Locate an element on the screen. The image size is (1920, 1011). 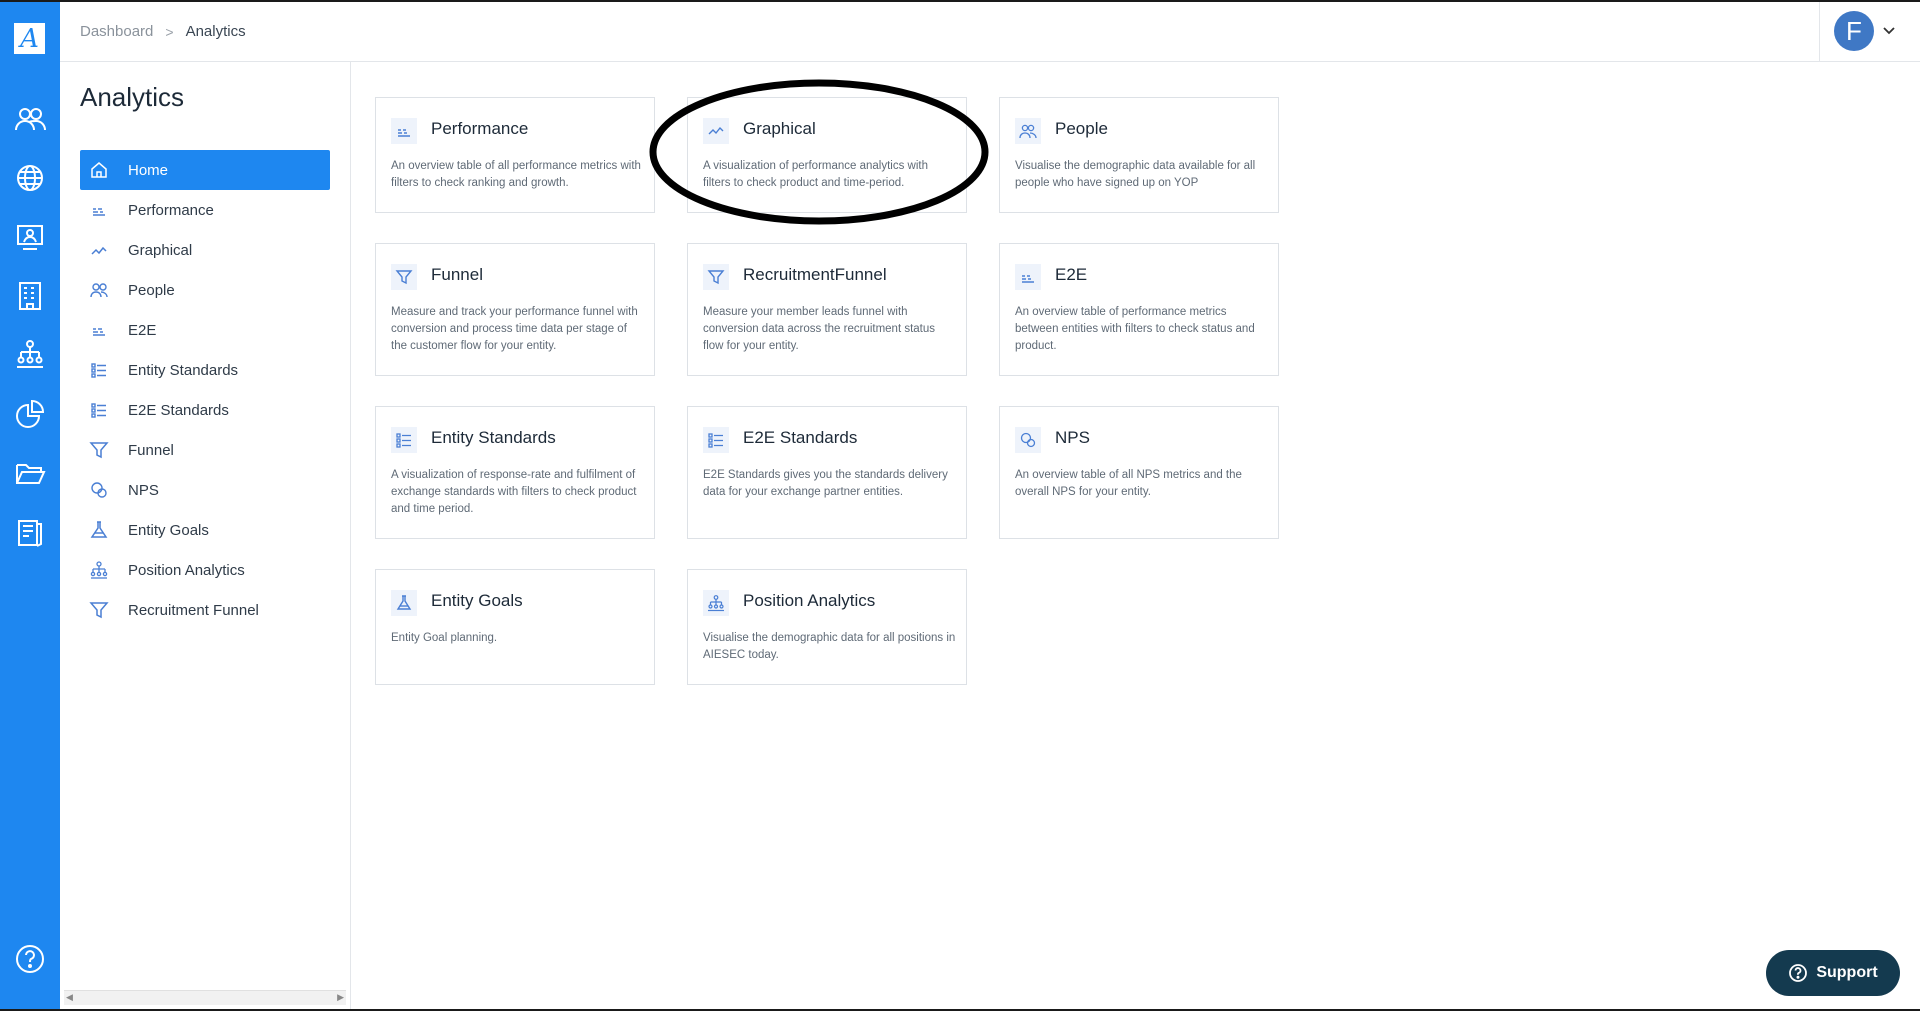
sidebar-item-performance: Performance is located at coordinates (205, 210).